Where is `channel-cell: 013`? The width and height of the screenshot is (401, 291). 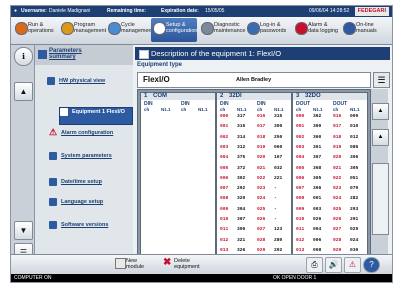
channel-cell: 013 is located at coordinates (300, 250).